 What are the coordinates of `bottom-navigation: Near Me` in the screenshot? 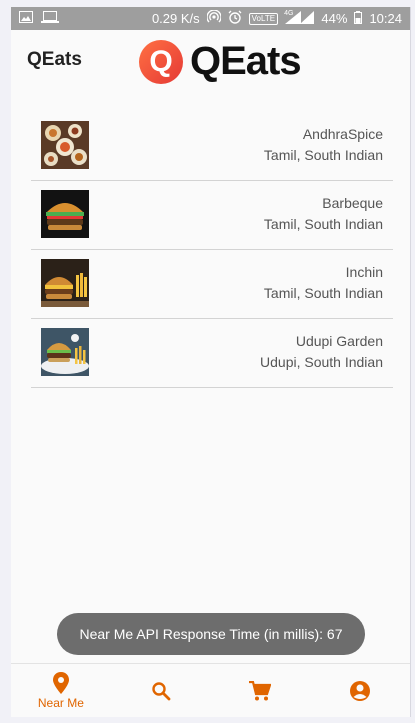 It's located at (210, 690).